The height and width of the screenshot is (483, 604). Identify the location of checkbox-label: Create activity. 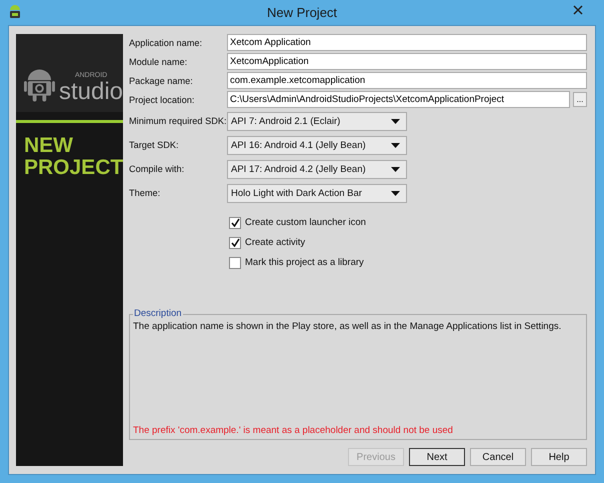
(275, 242).